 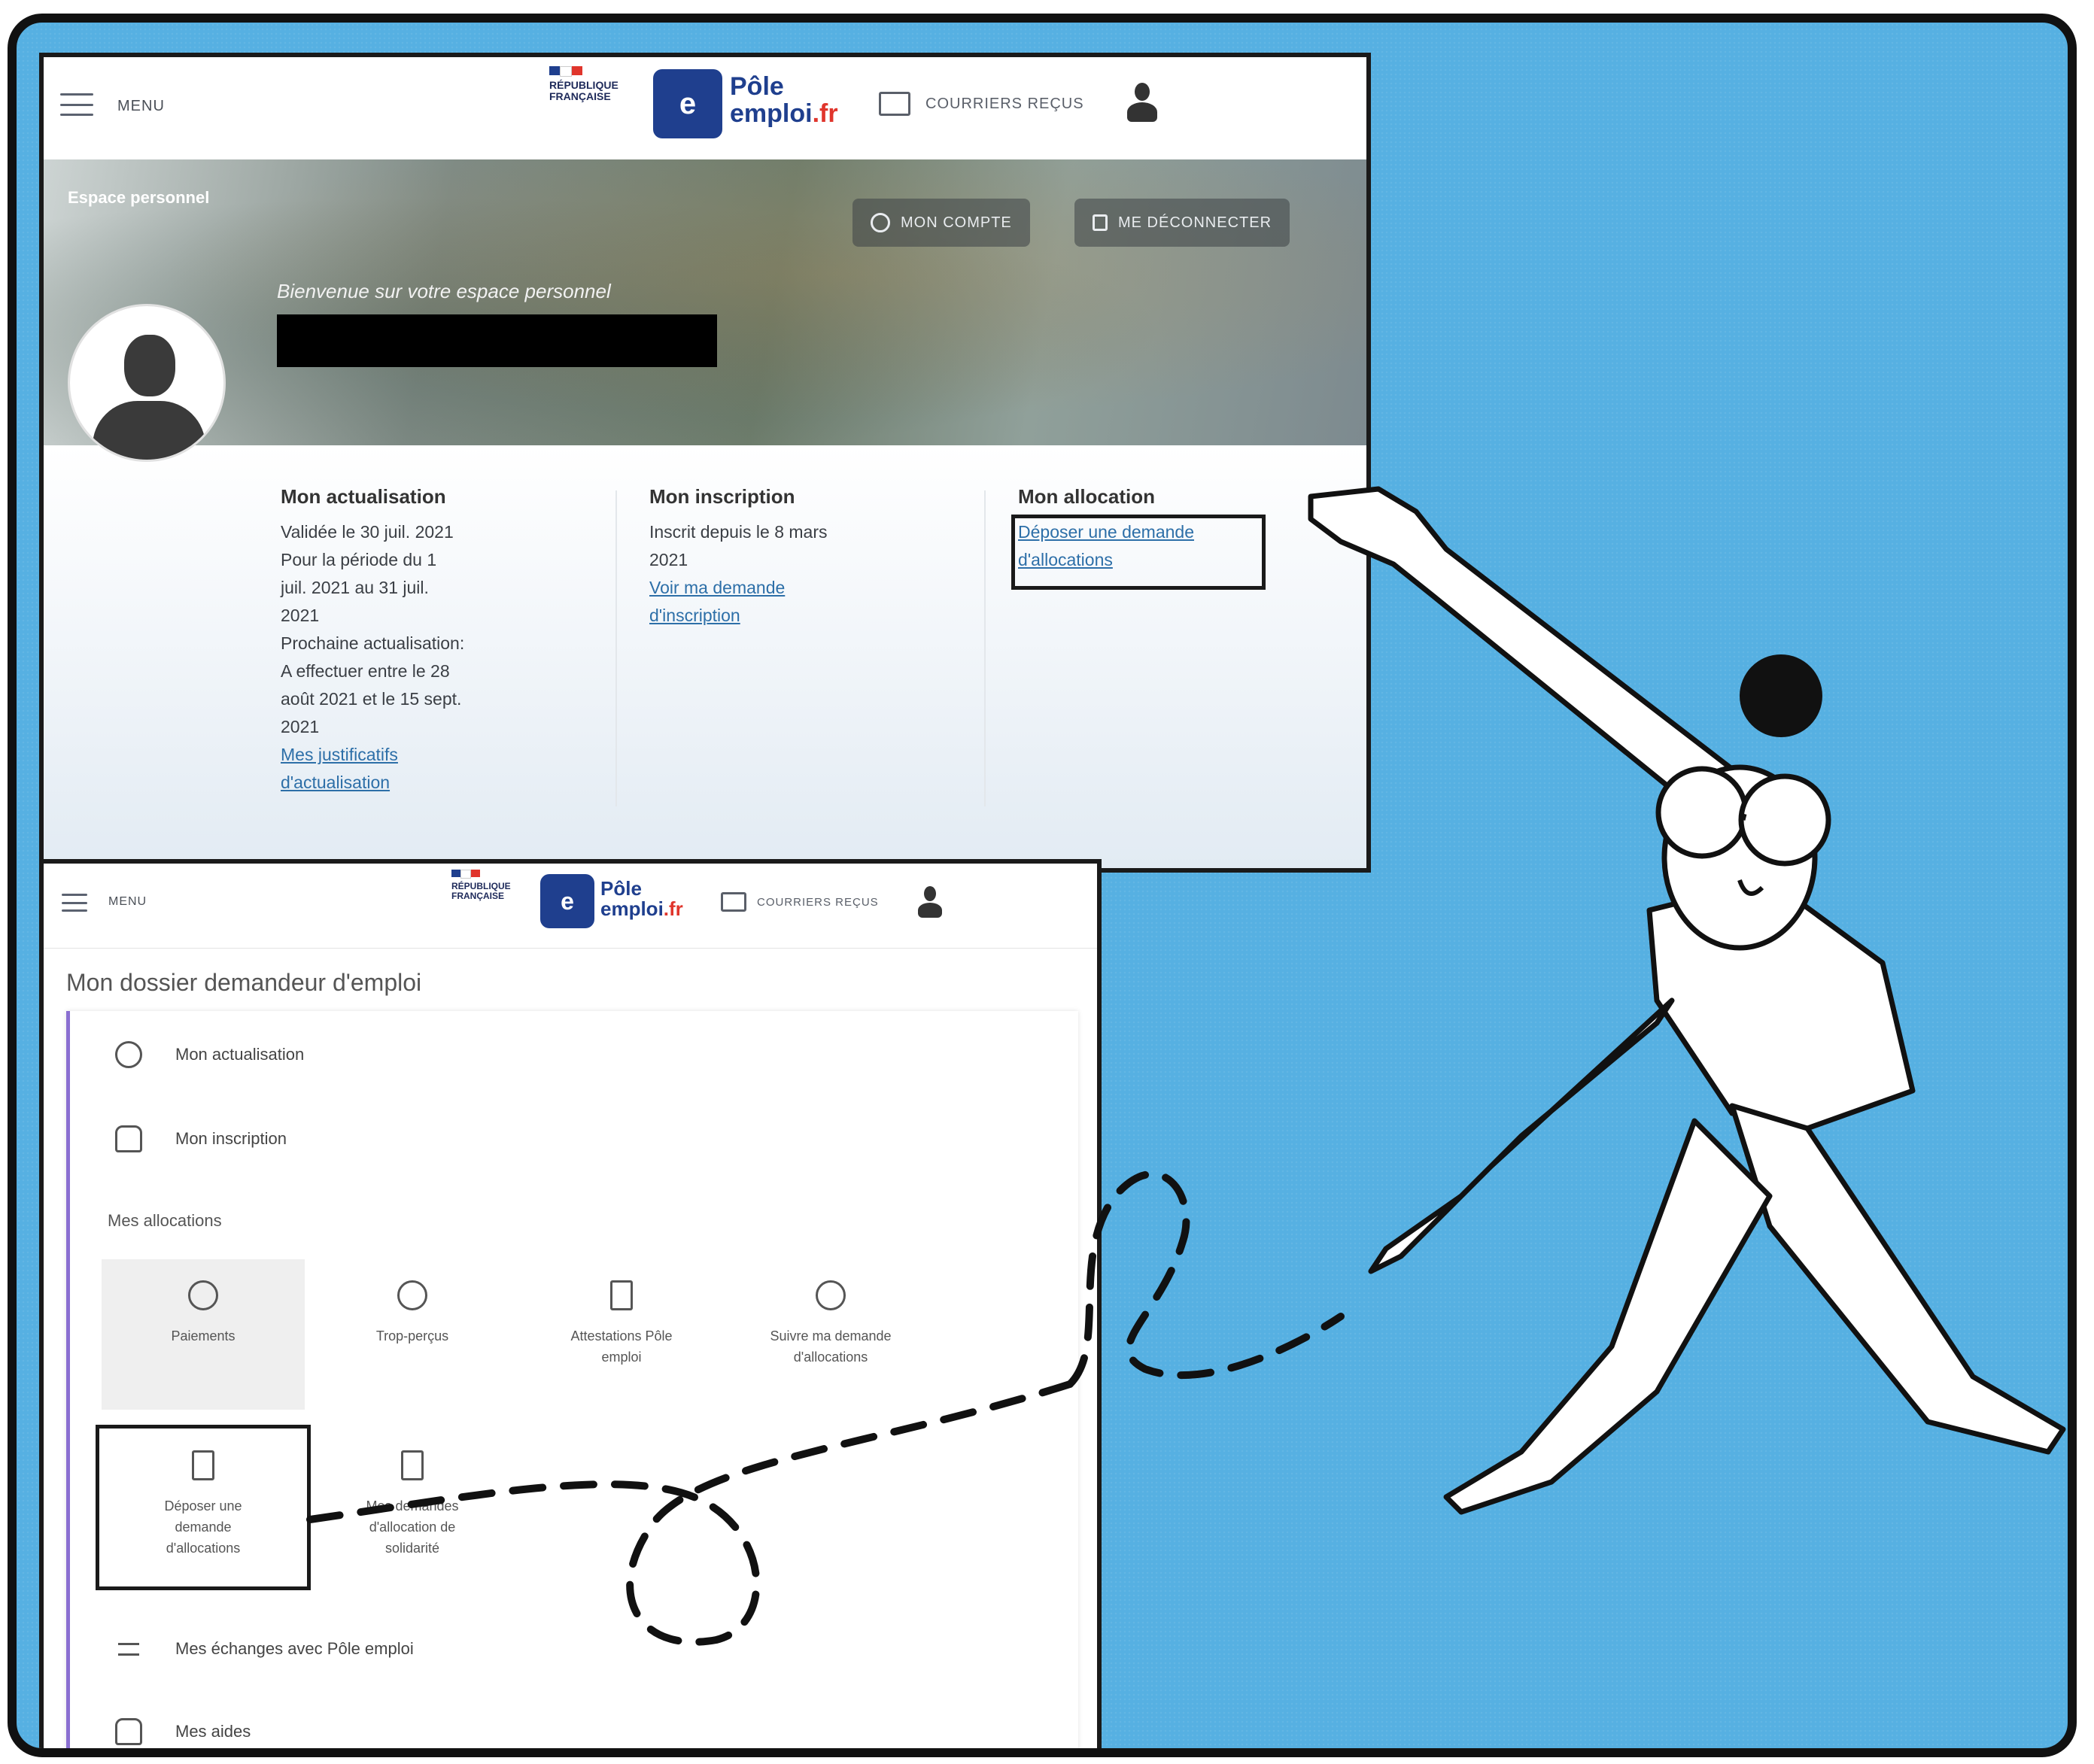 I want to click on menu-item-echanges: Mes échanges avec Pôle emploi, so click(x=264, y=1648).